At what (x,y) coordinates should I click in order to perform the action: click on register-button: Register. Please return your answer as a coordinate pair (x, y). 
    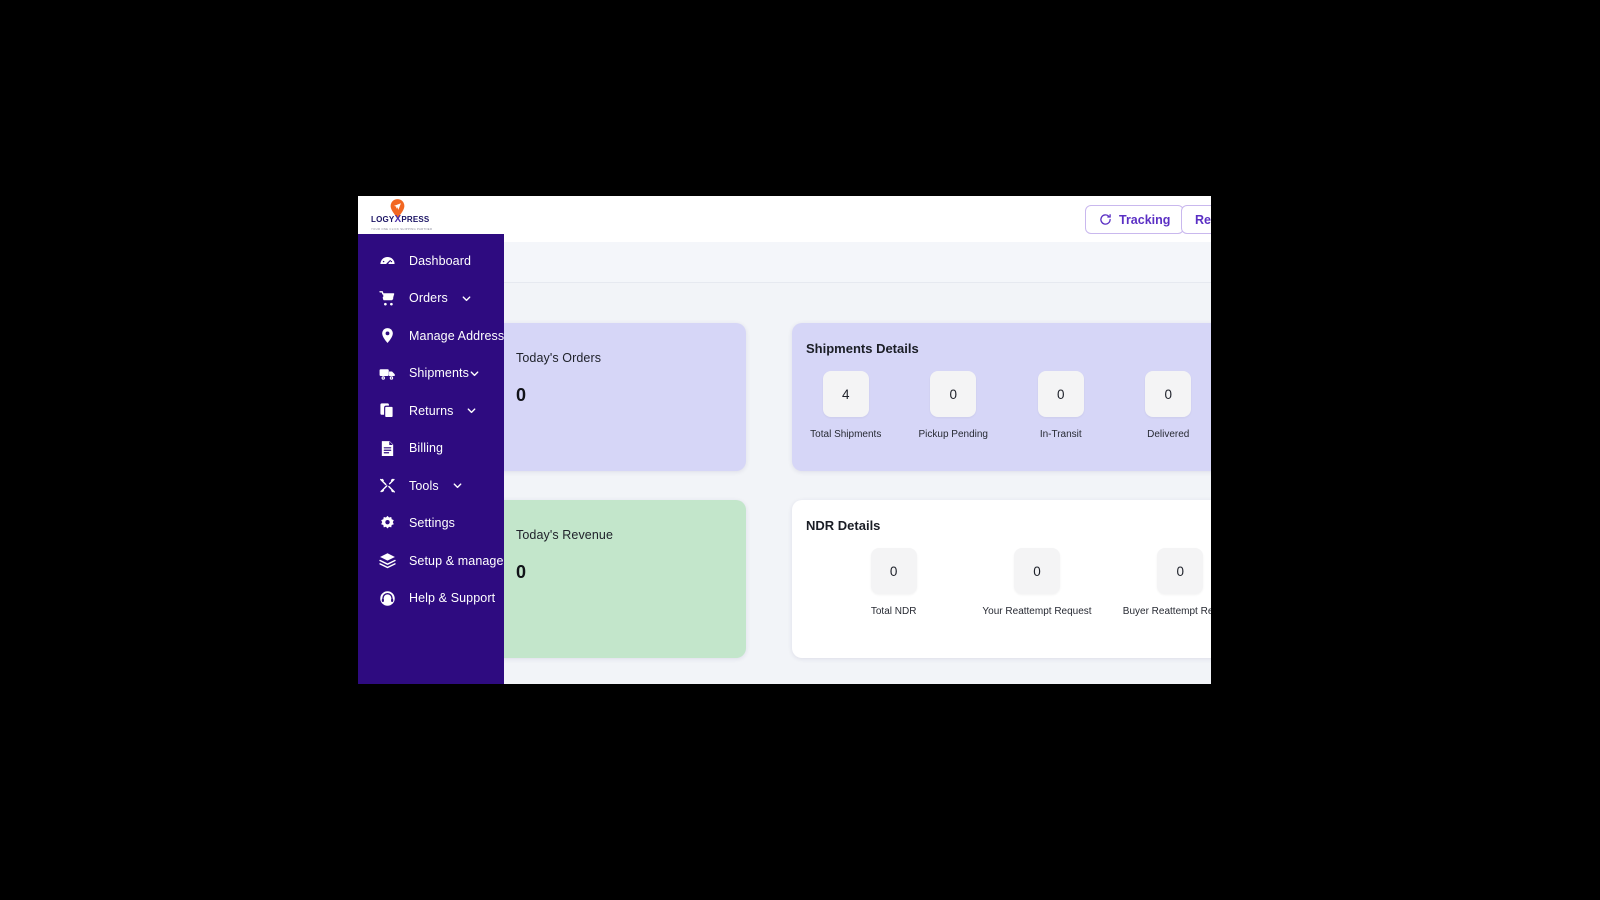
    Looking at the image, I should click on (1196, 219).